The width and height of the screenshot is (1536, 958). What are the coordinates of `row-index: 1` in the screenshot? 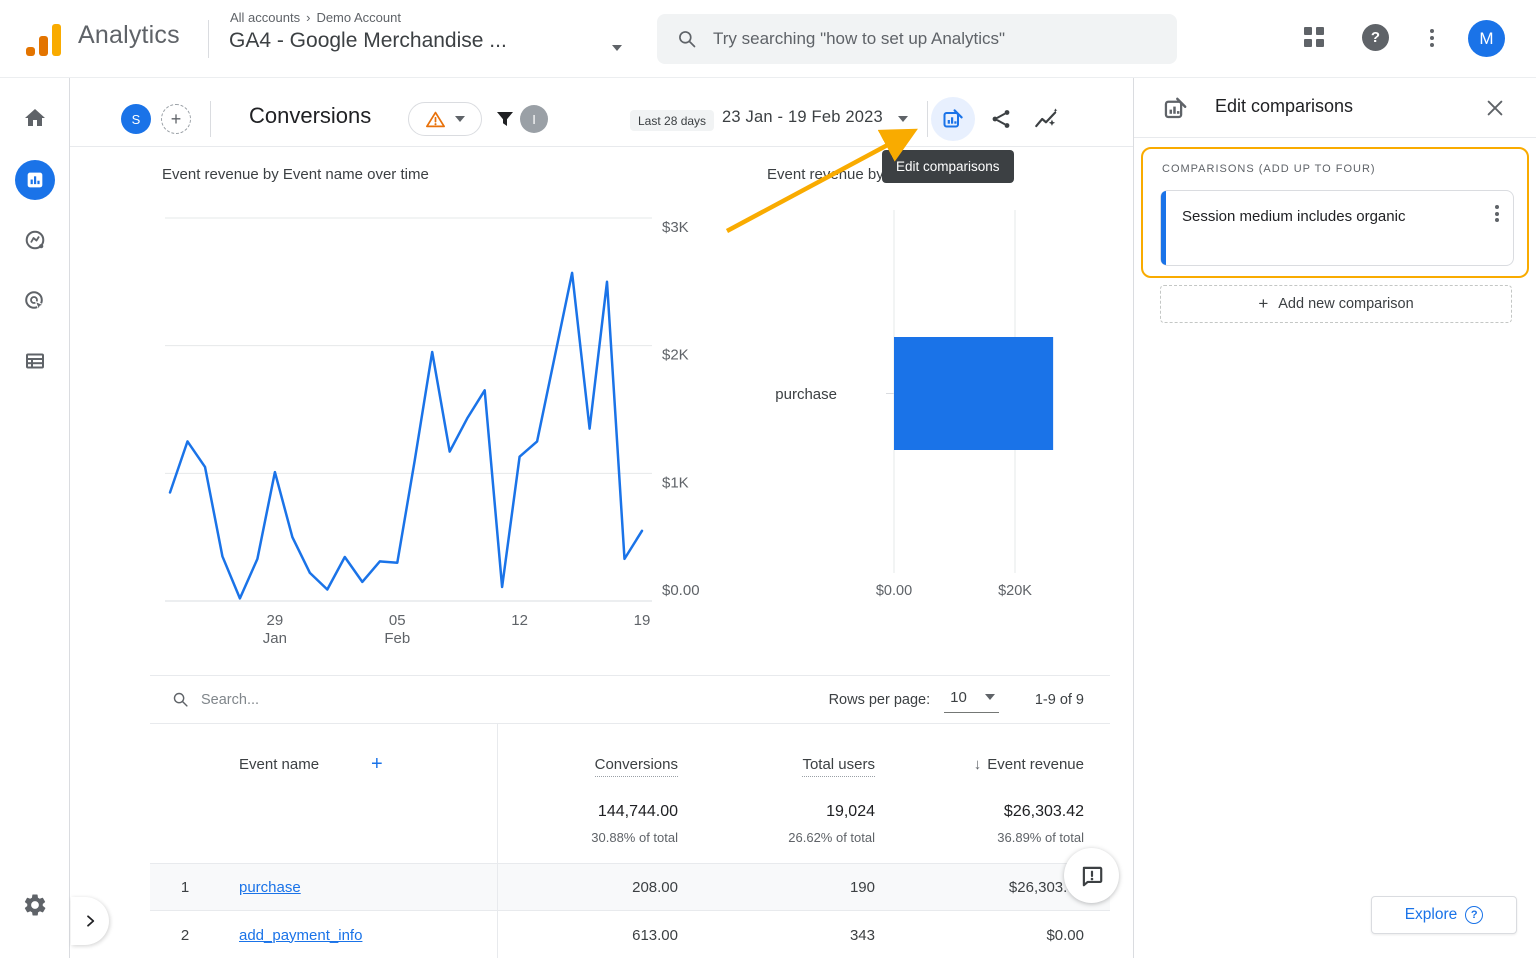 It's located at (185, 887).